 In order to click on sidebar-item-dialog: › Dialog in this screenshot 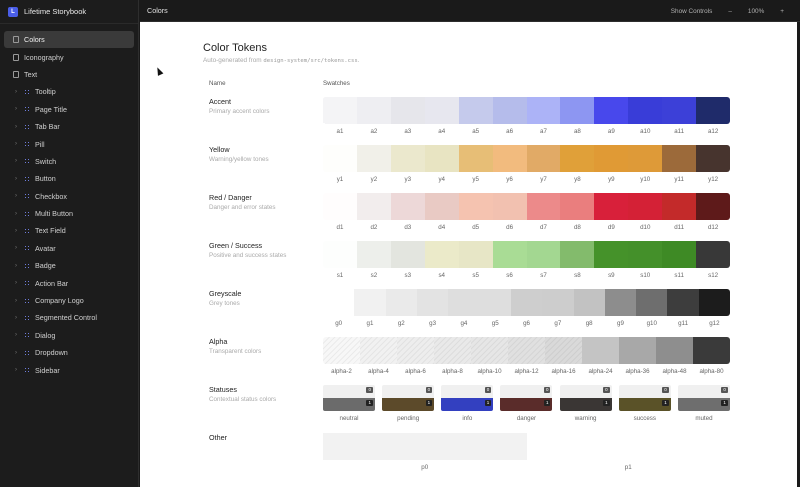, I will do `click(69, 335)`.